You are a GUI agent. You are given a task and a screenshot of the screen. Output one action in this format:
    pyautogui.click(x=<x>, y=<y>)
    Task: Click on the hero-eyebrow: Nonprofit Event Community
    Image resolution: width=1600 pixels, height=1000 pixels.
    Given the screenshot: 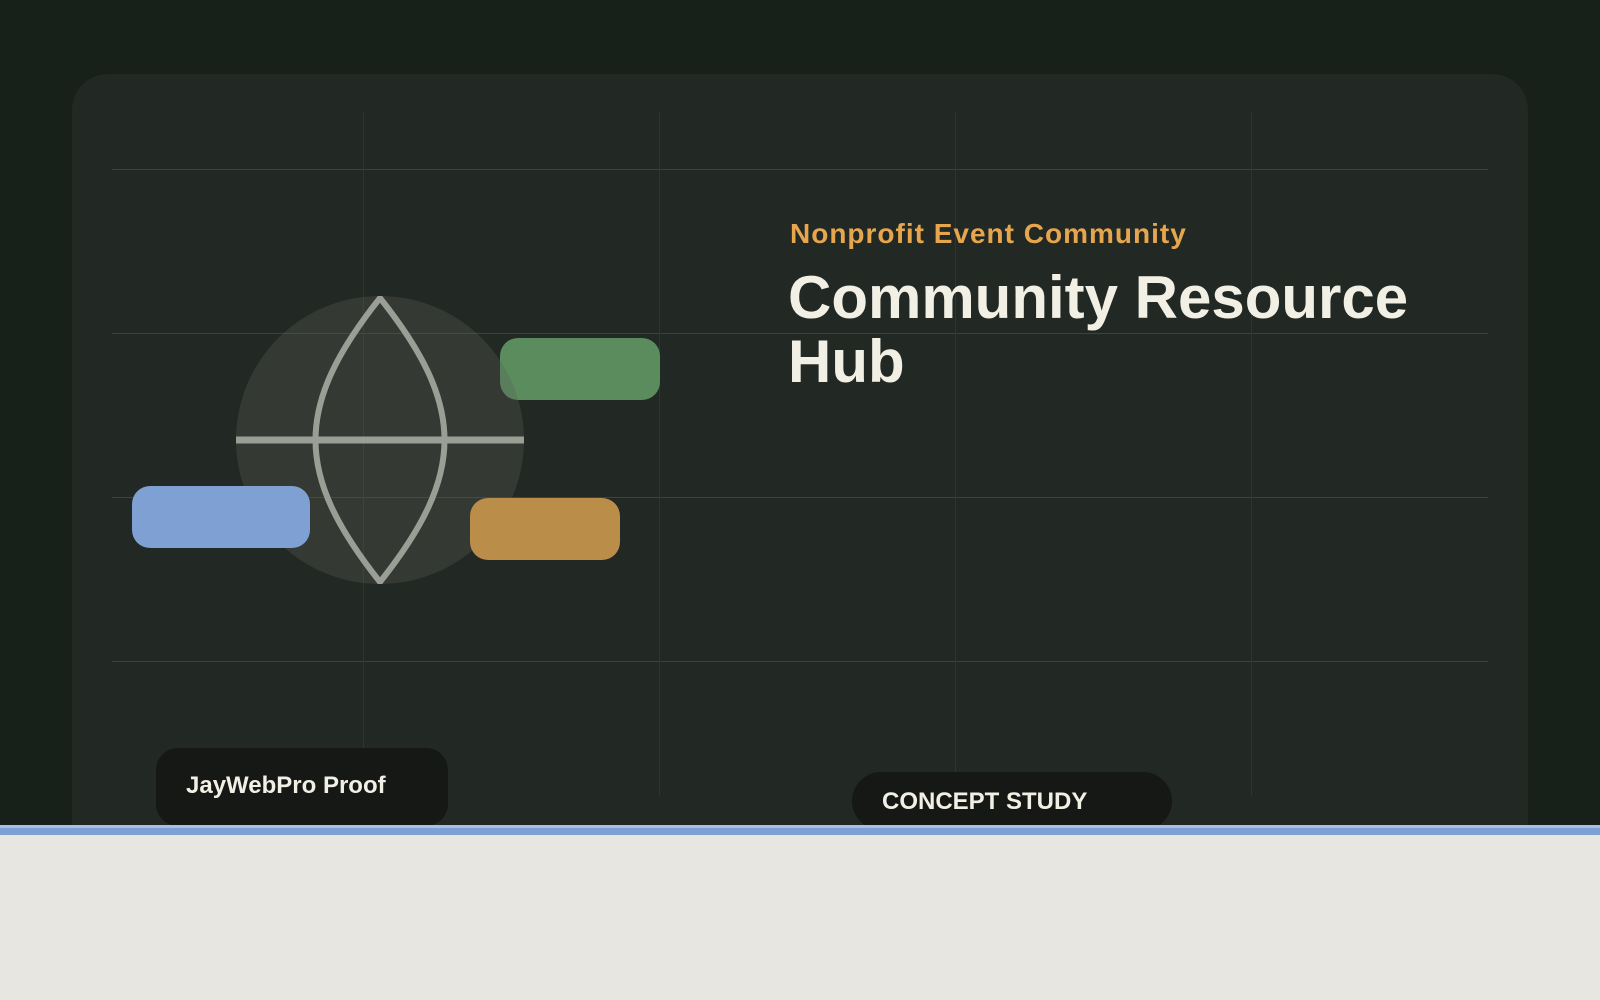 What is the action you would take?
    pyautogui.click(x=988, y=233)
    